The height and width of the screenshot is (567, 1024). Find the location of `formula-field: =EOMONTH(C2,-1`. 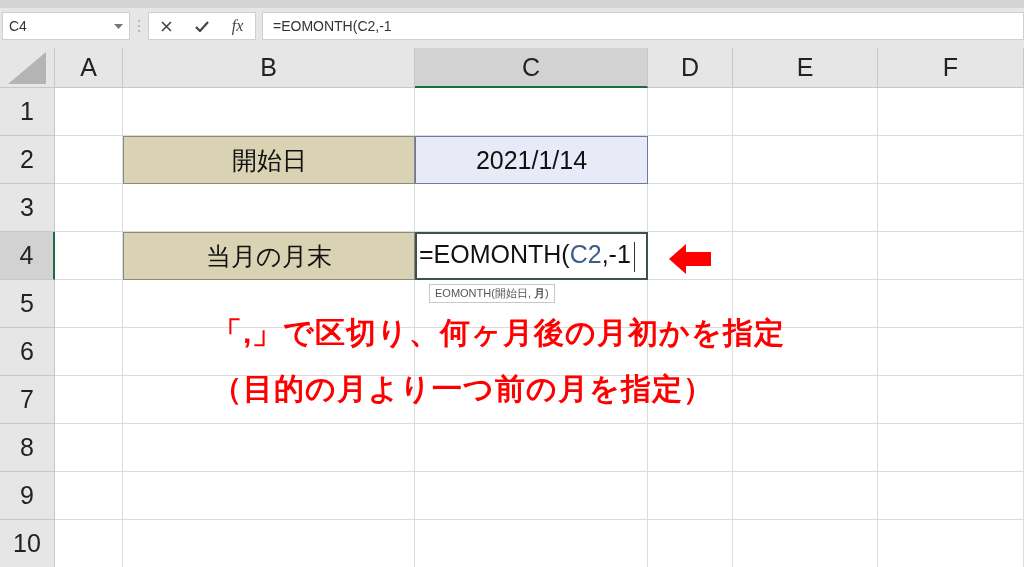

formula-field: =EOMONTH(C2,-1 is located at coordinates (643, 26).